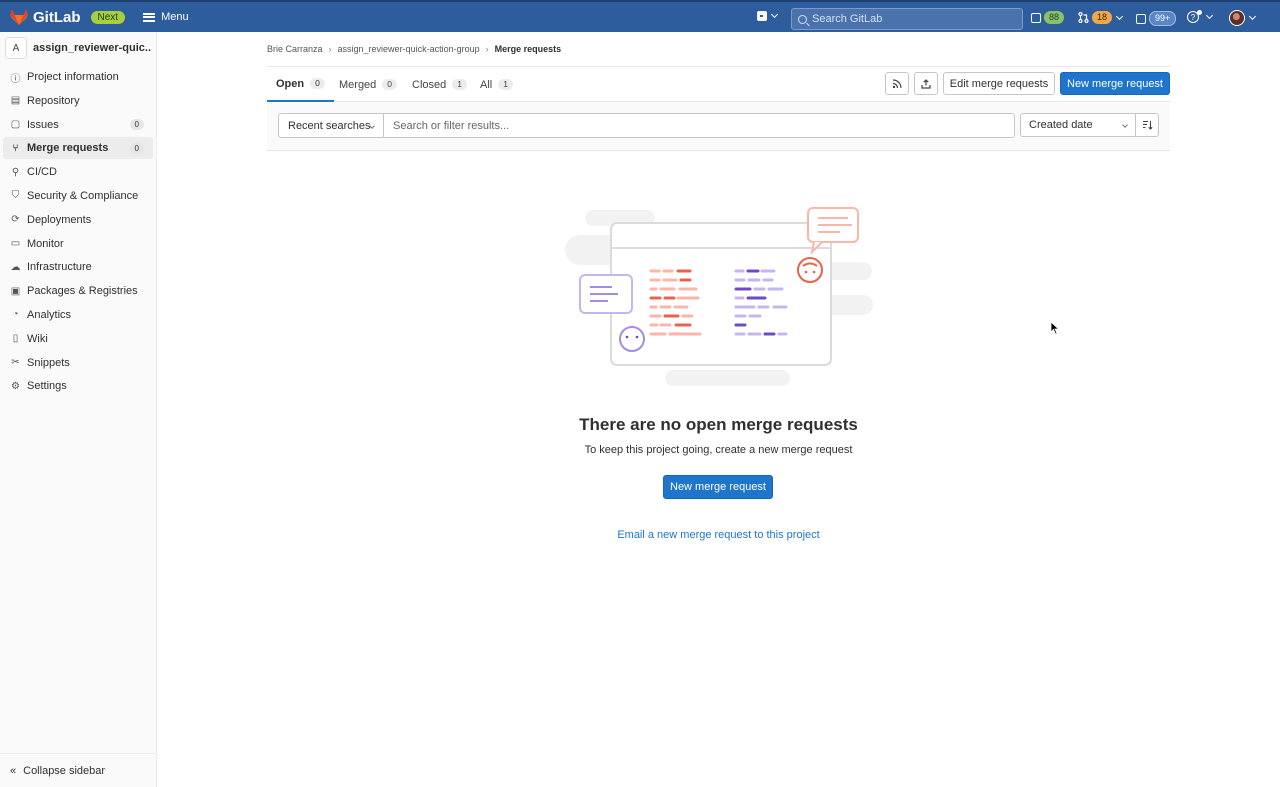  I want to click on plus-square-icon, so click(762, 16).